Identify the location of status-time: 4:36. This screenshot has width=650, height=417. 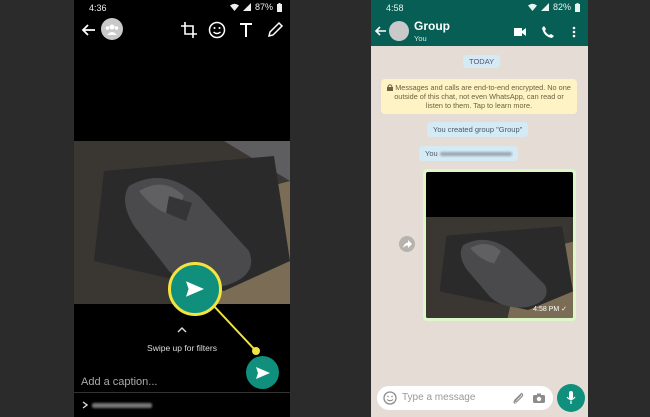
(98, 8).